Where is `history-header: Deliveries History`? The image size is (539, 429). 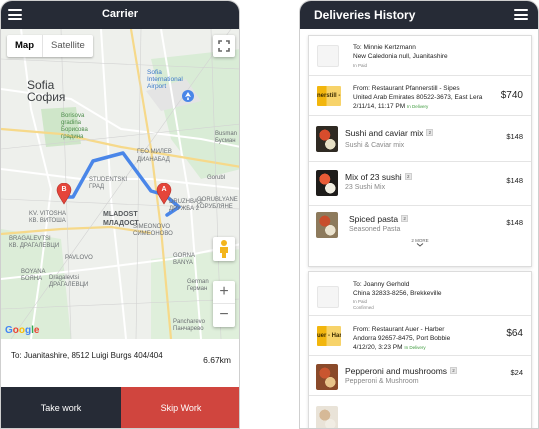
history-header: Deliveries History is located at coordinates (419, 15).